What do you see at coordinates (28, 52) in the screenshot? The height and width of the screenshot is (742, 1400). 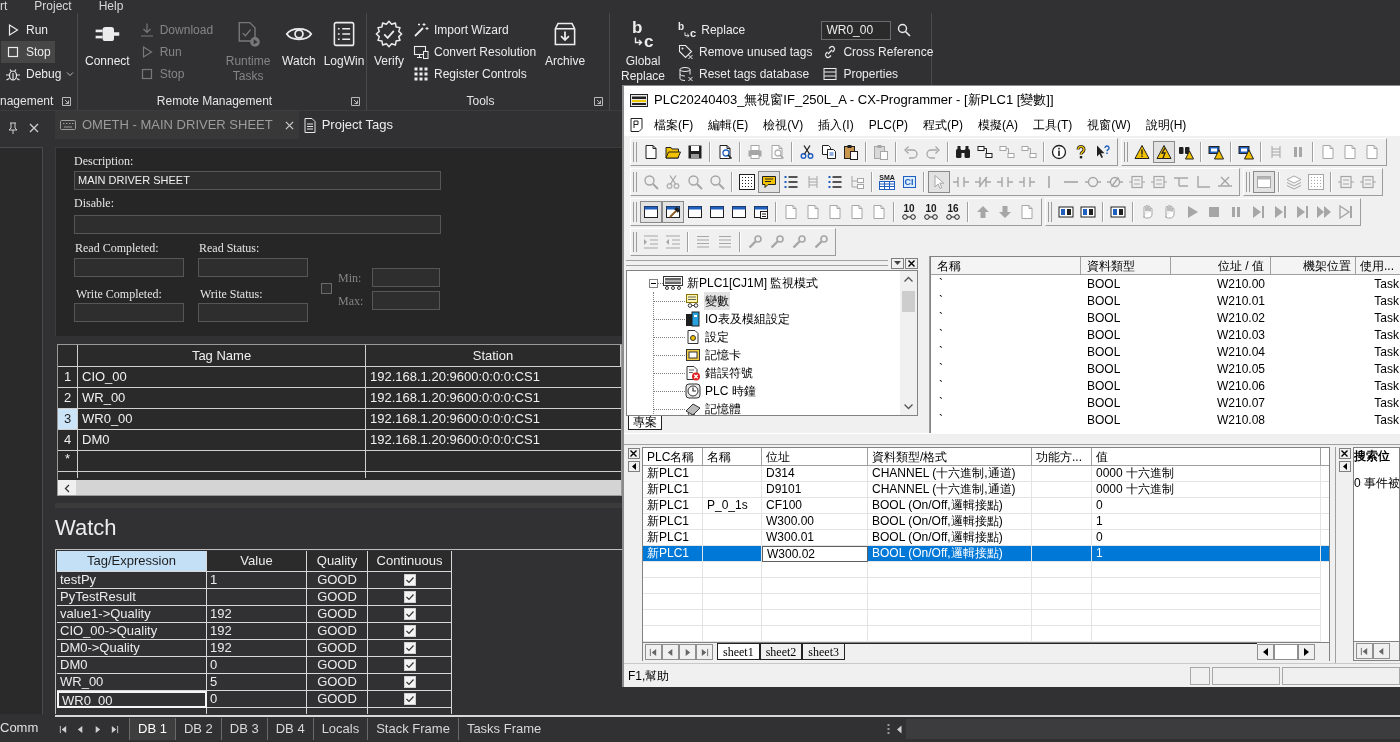 I see `ribbon-button: Stop` at bounding box center [28, 52].